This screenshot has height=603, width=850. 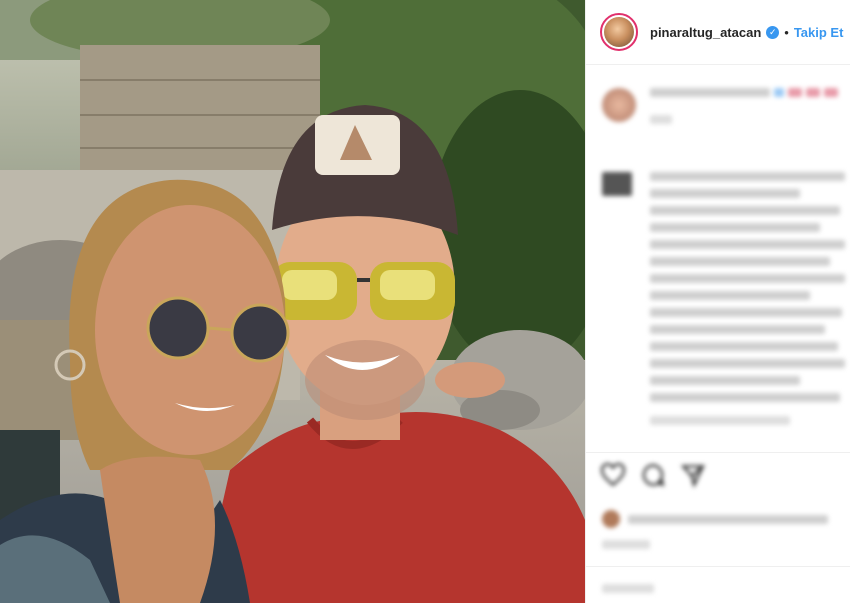 What do you see at coordinates (611, 519) in the screenshot?
I see `liker-avatar` at bounding box center [611, 519].